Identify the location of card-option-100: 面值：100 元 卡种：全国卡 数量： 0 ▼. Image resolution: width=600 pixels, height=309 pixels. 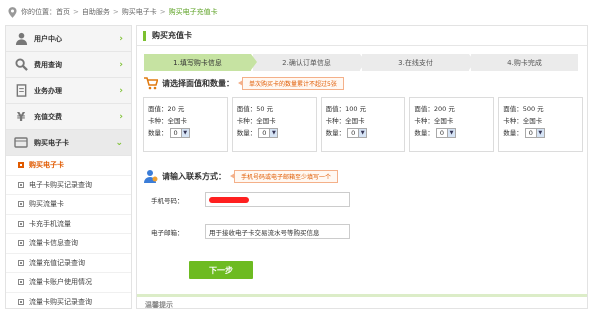
(363, 124).